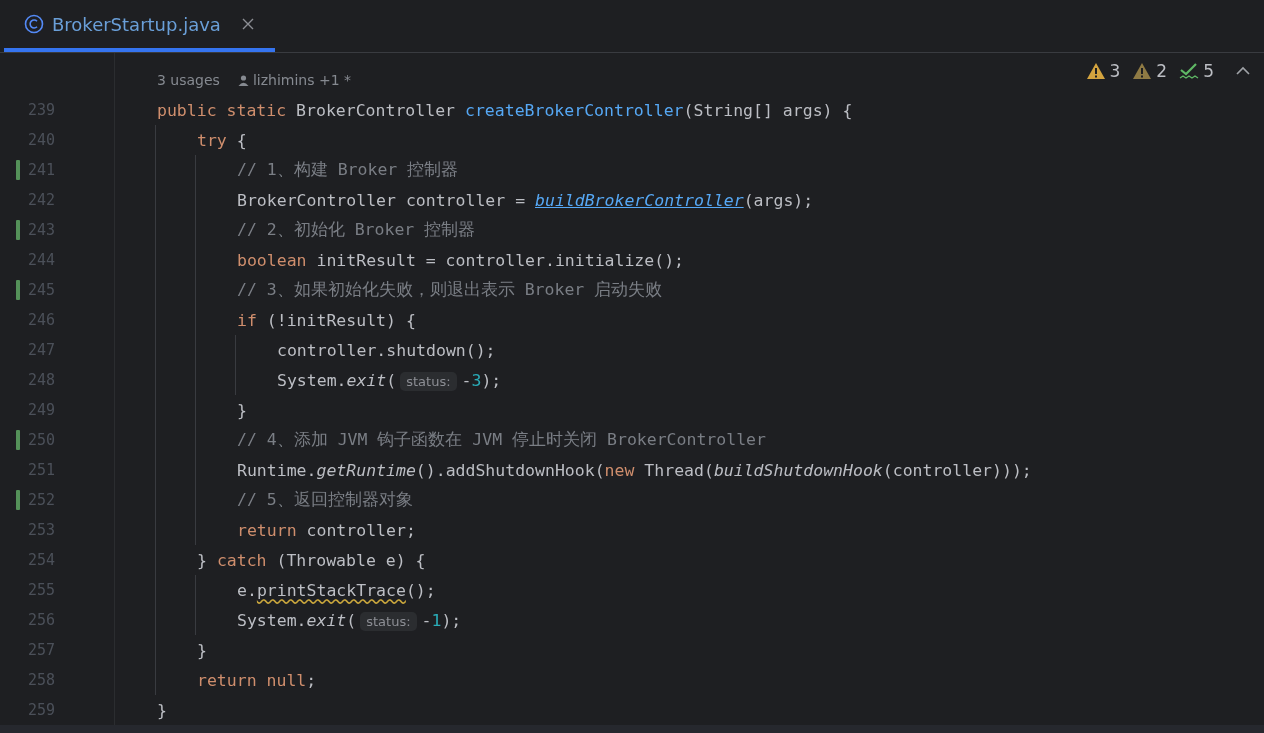 This screenshot has width=1264, height=733. Describe the element at coordinates (460, 260) in the screenshot. I see `code-line: boolean initResult = controller.initialize();` at that location.